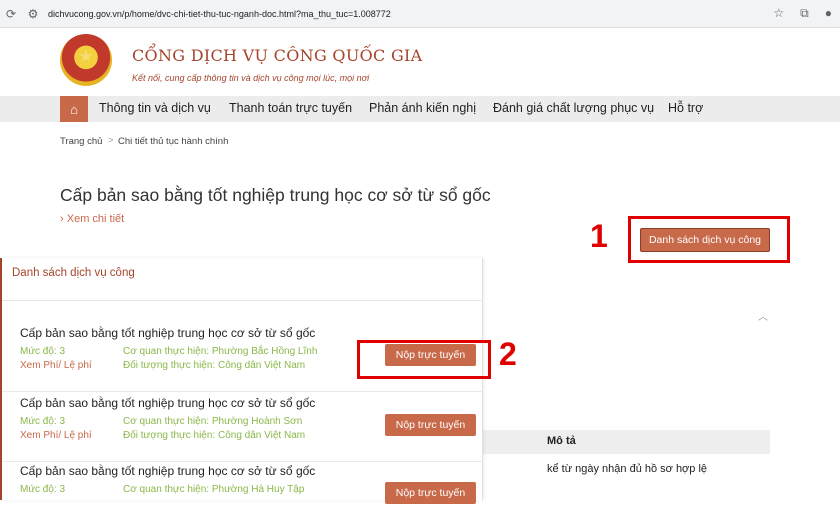 Image resolution: width=840 pixels, height=530 pixels. Describe the element at coordinates (424, 359) in the screenshot. I see `highlight-box-submit-online` at that location.